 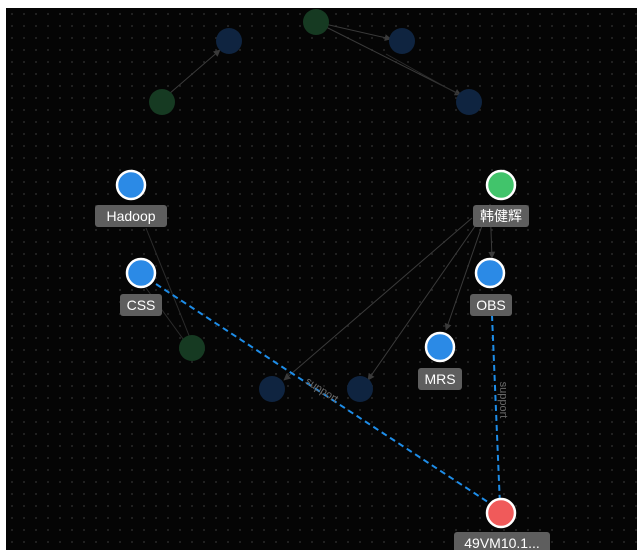 What do you see at coordinates (423, 301) in the screenshot?
I see `edge-person-faded-a` at bounding box center [423, 301].